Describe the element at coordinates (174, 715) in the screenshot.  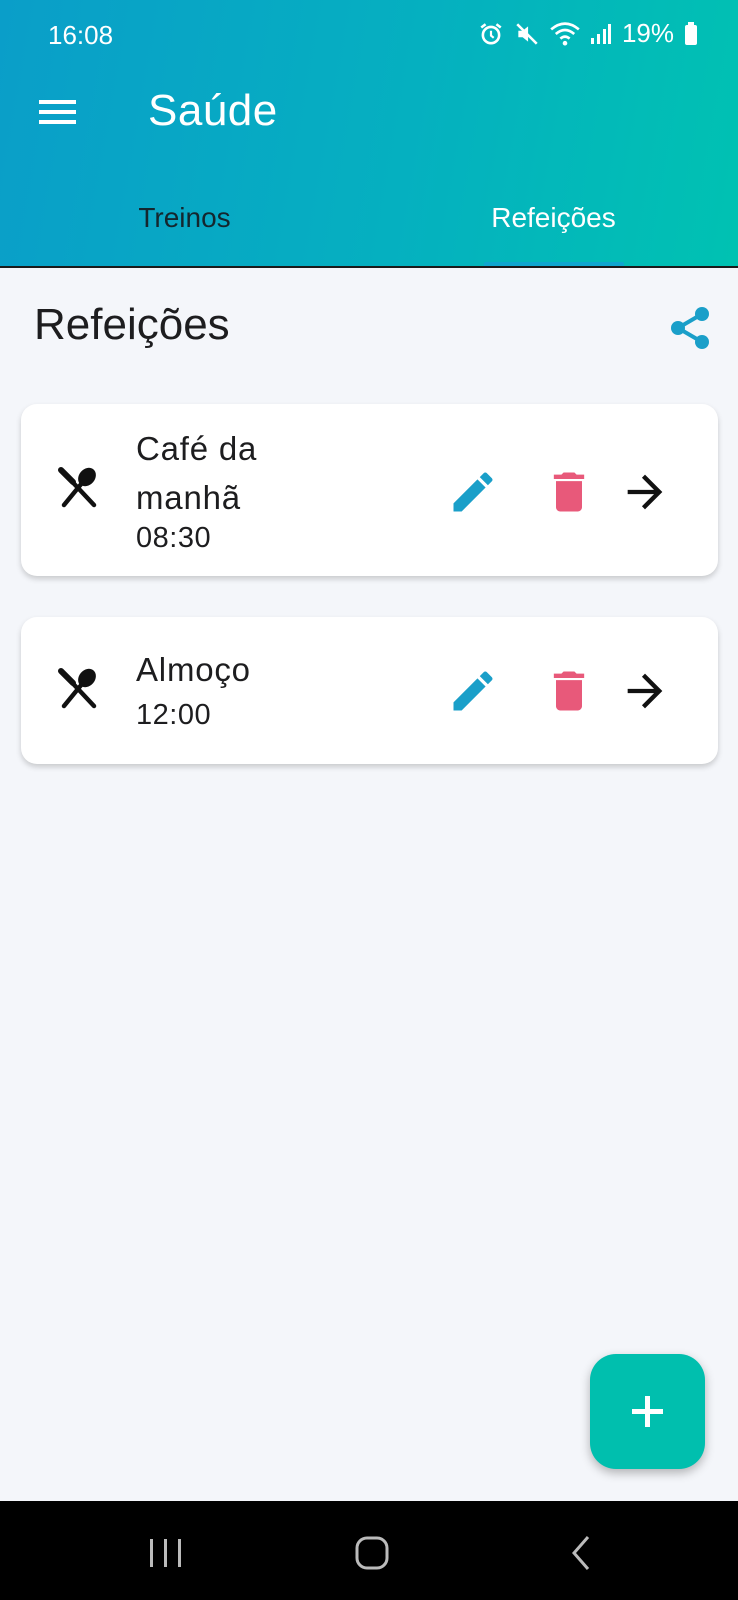
I see `meal-time: 12:00` at that location.